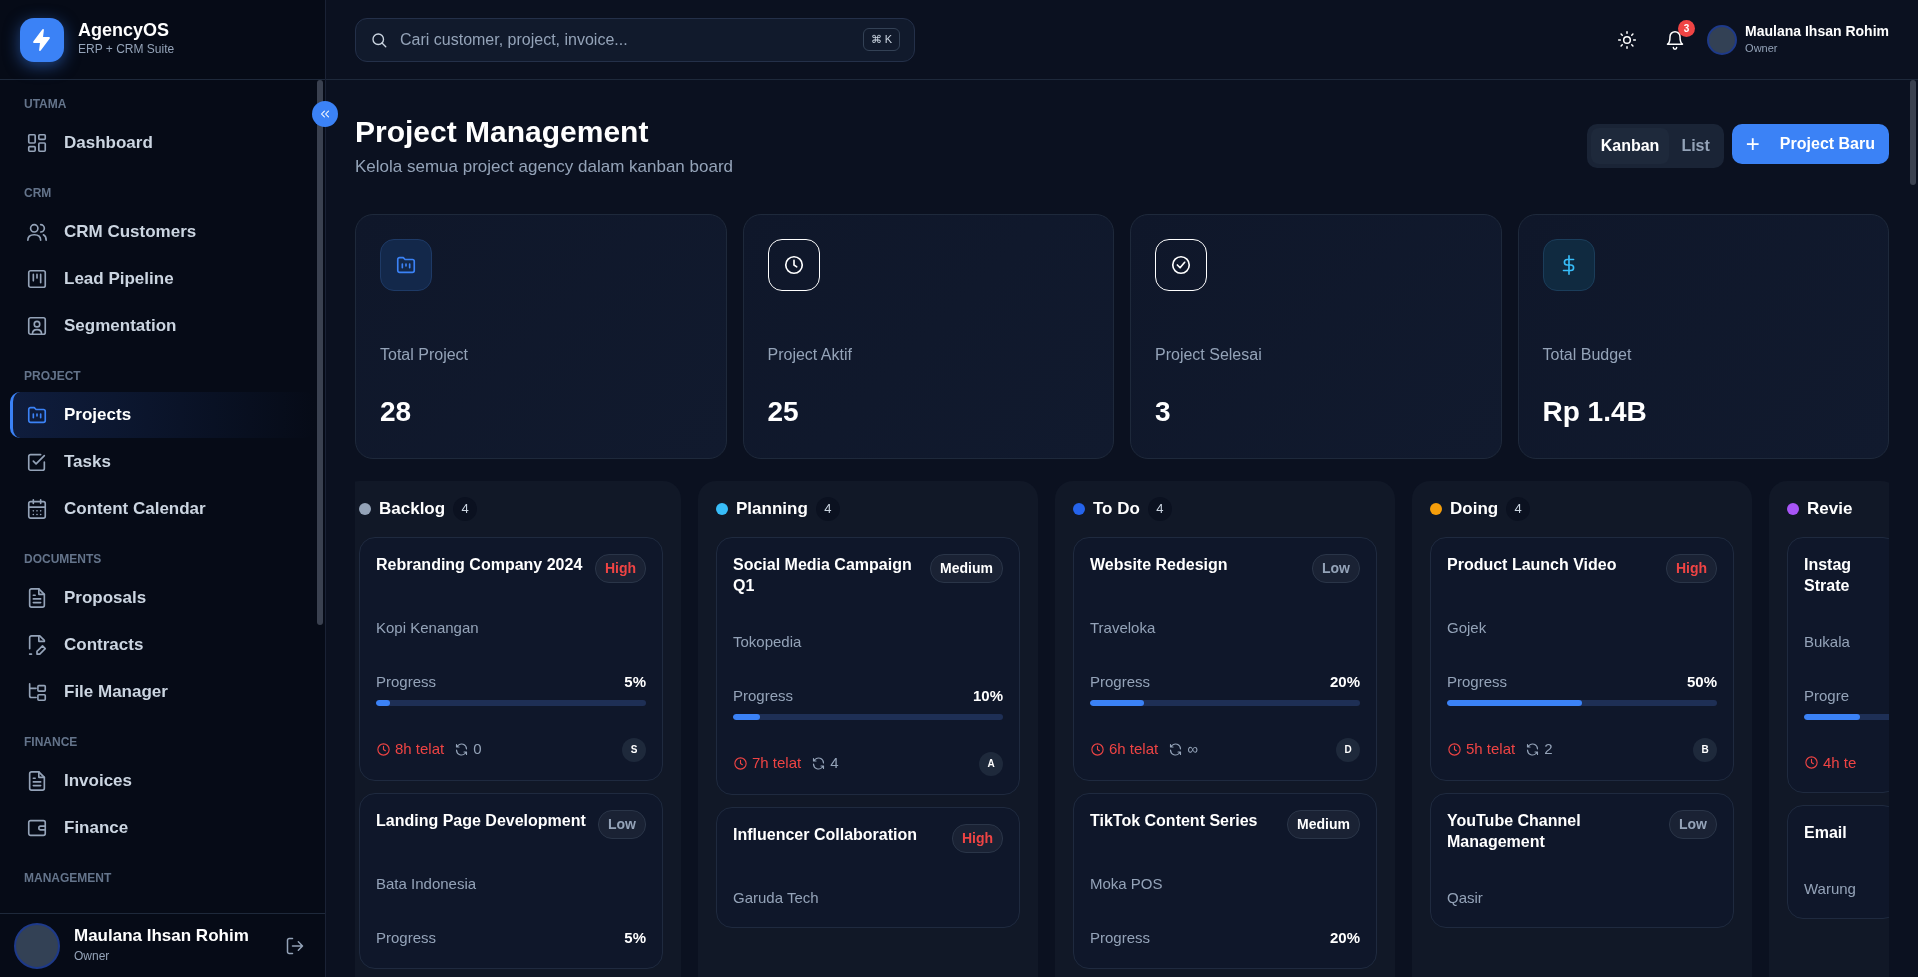 The image size is (1918, 977). What do you see at coordinates (37, 509) in the screenshot?
I see `calendar-icon` at bounding box center [37, 509].